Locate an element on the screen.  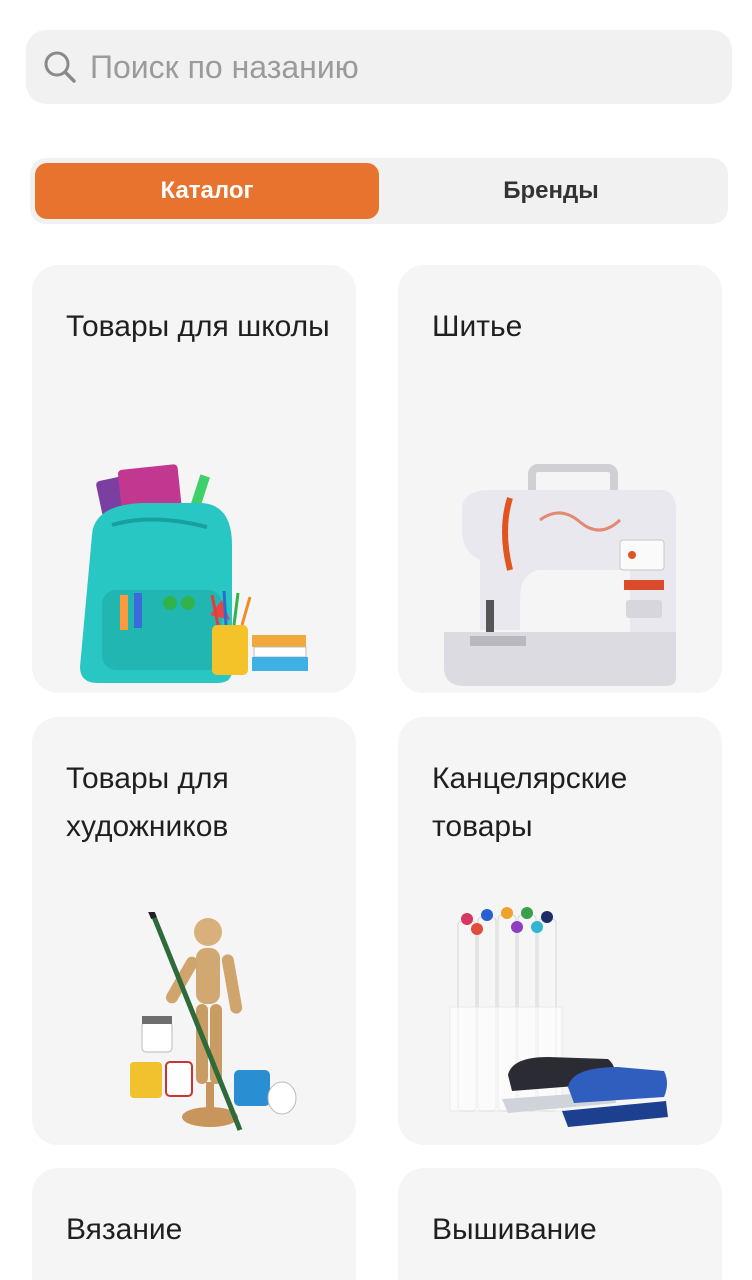
category-card-school: Товары для школы is located at coordinates (194, 479).